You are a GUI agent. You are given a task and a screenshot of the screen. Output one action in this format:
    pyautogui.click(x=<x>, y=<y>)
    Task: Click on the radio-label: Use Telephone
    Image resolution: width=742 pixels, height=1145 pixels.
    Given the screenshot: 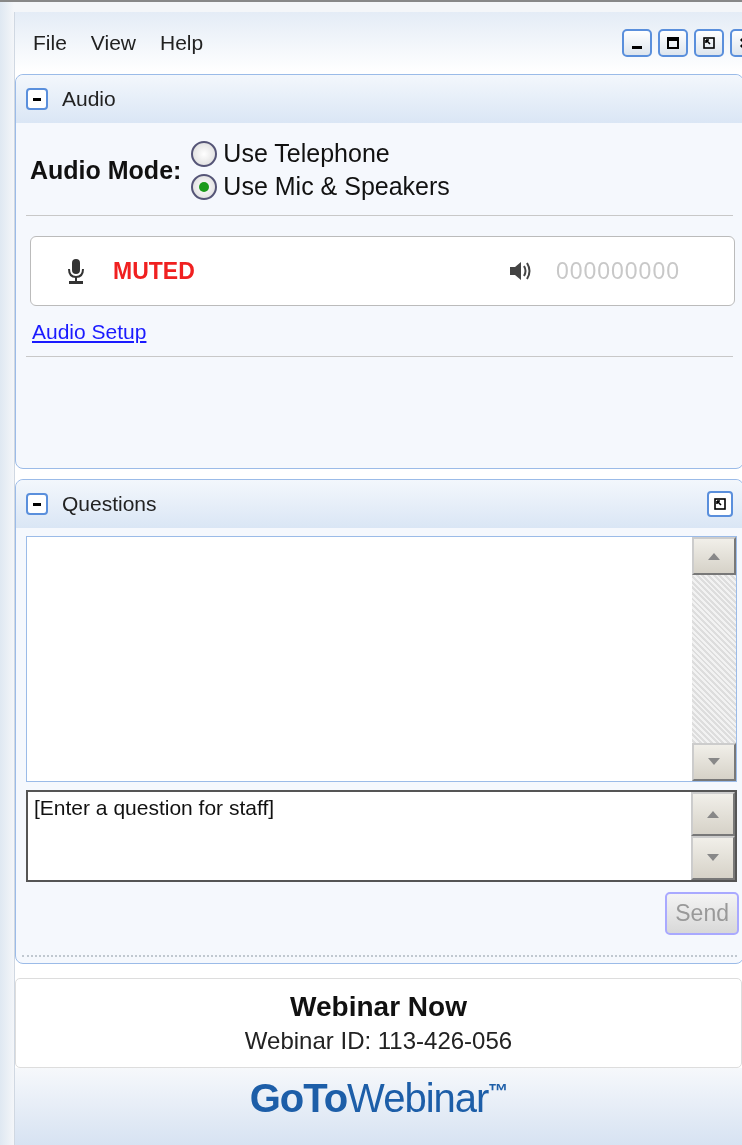 What is the action you would take?
    pyautogui.click(x=306, y=153)
    